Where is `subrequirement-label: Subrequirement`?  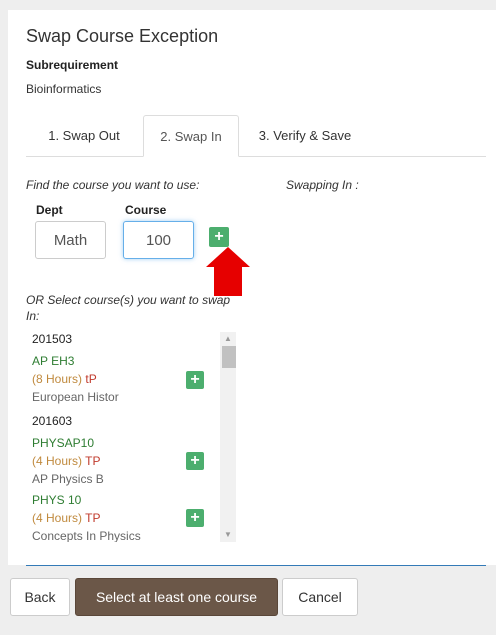 subrequirement-label: Subrequirement is located at coordinates (72, 65).